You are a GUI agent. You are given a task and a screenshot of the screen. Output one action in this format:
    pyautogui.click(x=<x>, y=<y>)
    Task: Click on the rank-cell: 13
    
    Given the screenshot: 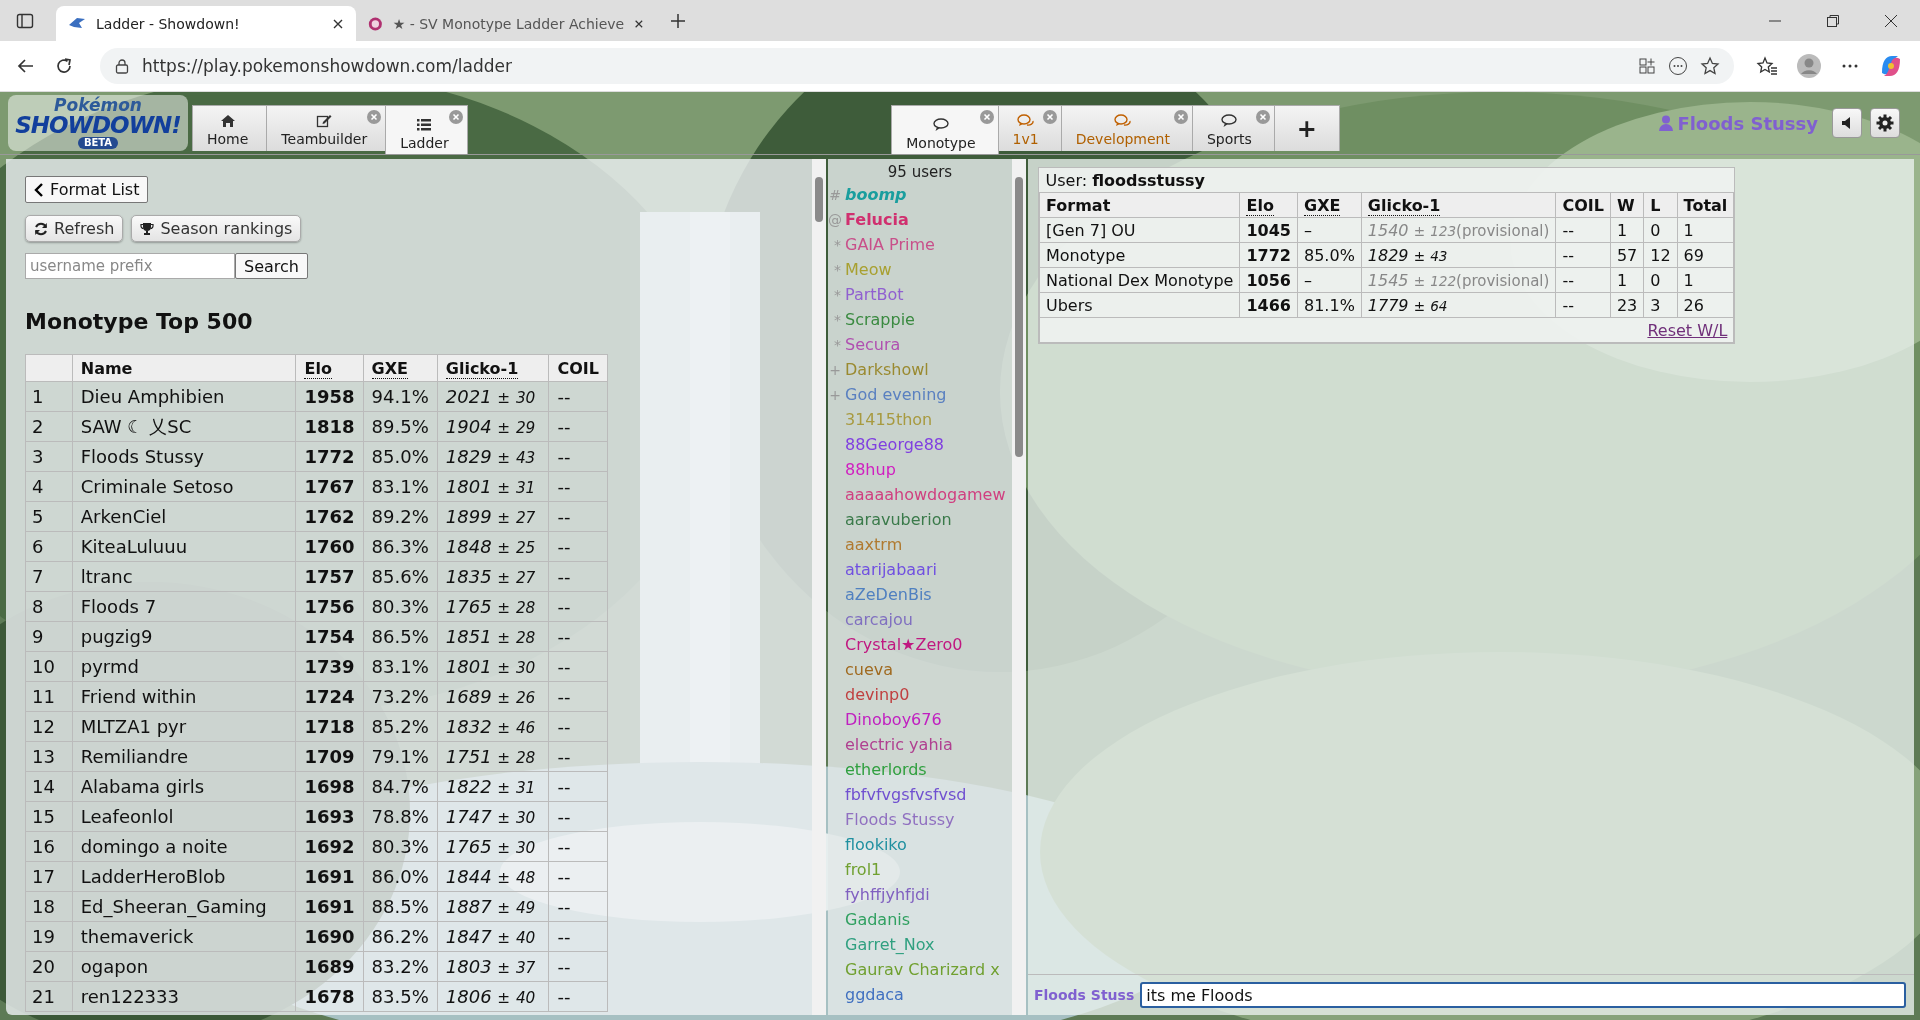 What is the action you would take?
    pyautogui.click(x=49, y=756)
    